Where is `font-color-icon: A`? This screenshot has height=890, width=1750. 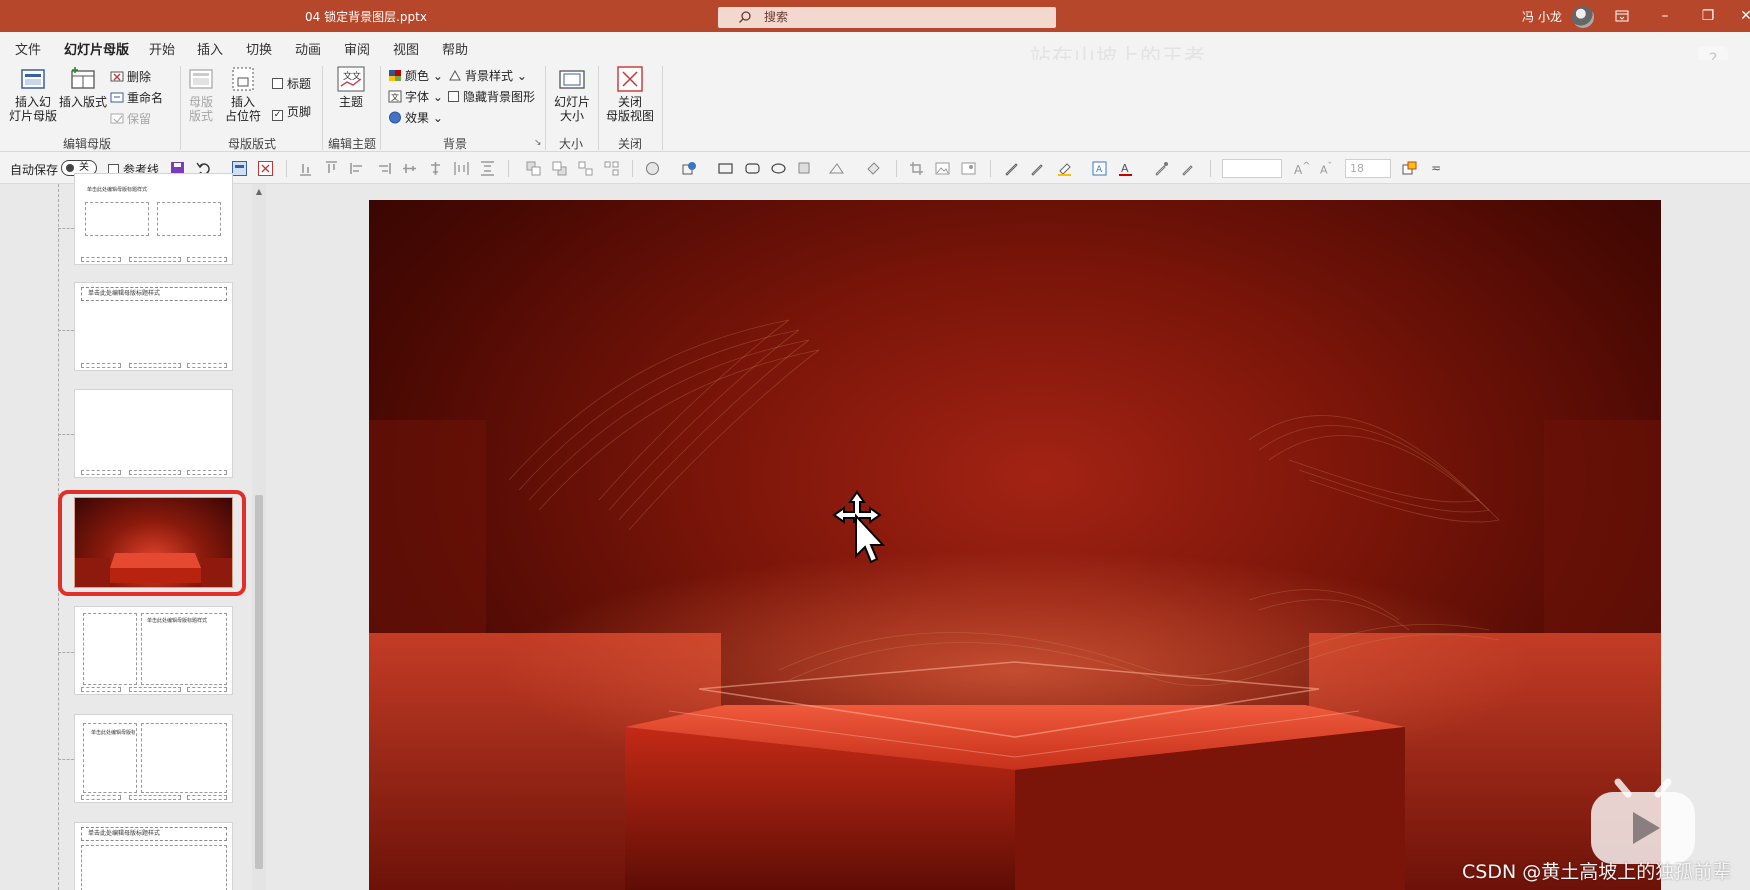
font-color-icon: A is located at coordinates (1125, 168).